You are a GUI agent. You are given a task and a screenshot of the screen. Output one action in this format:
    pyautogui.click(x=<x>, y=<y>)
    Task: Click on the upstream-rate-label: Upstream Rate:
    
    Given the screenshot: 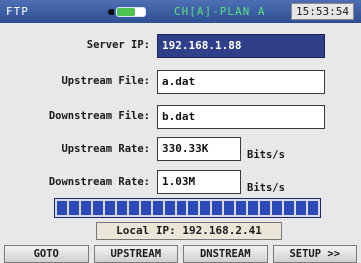 What is the action you would take?
    pyautogui.click(x=105, y=149)
    